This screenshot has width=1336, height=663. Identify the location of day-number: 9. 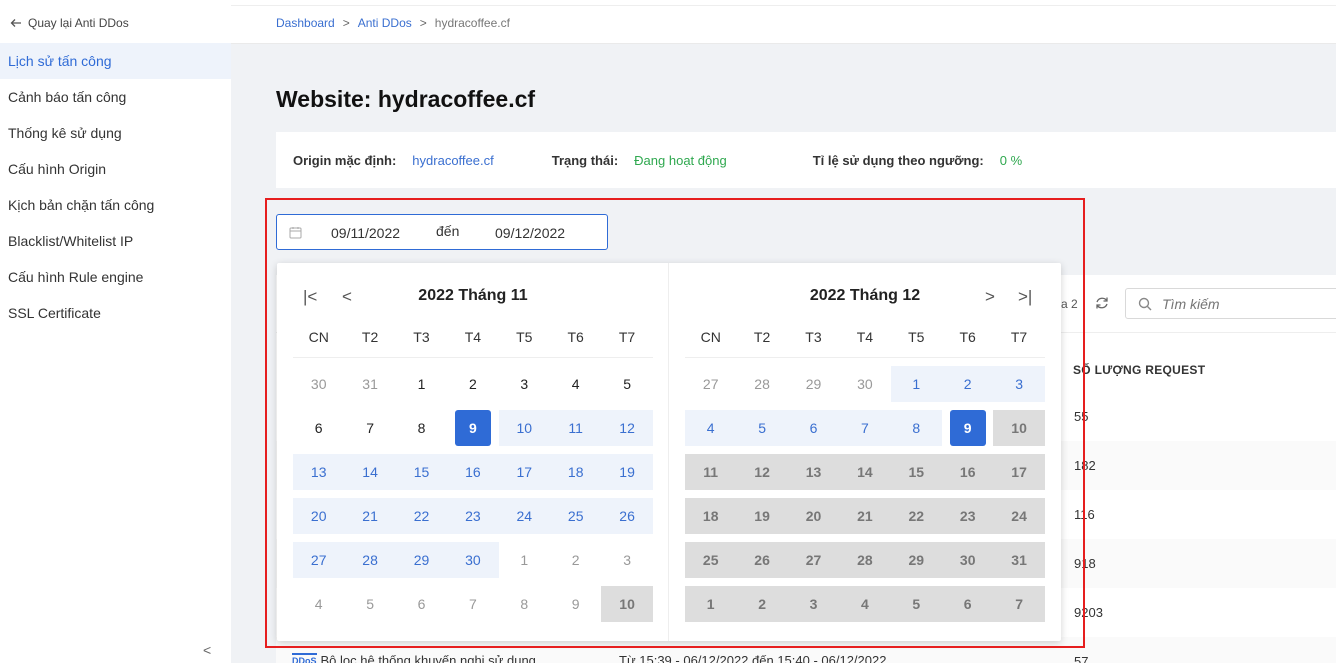
(575, 604).